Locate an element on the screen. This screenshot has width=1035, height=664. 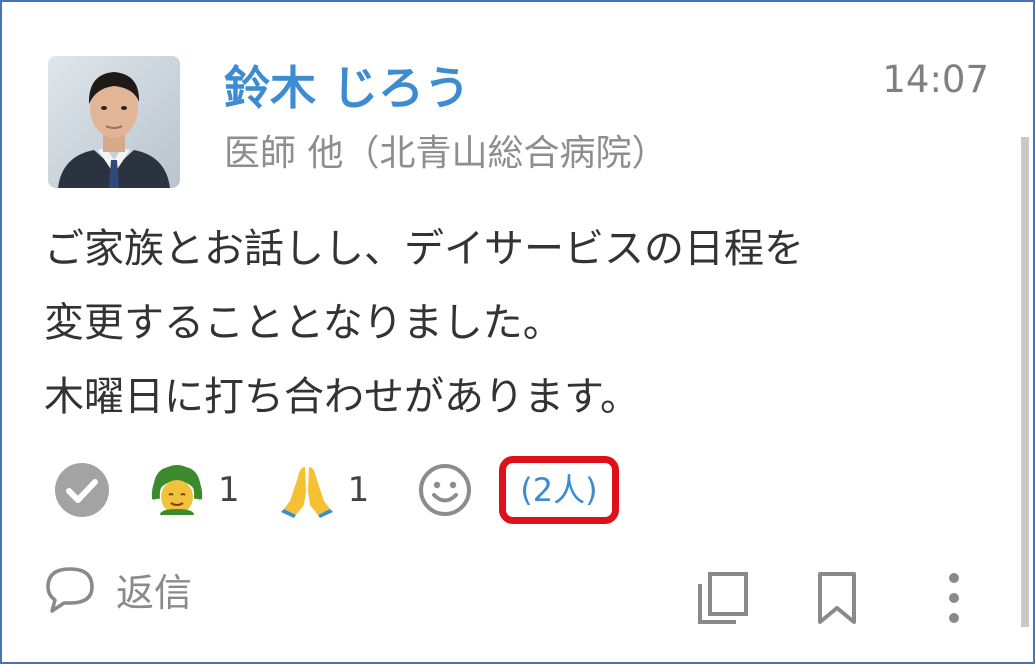
message-line: ご家族とお話しし、デイサービスの日程を is located at coordinates (424, 249).